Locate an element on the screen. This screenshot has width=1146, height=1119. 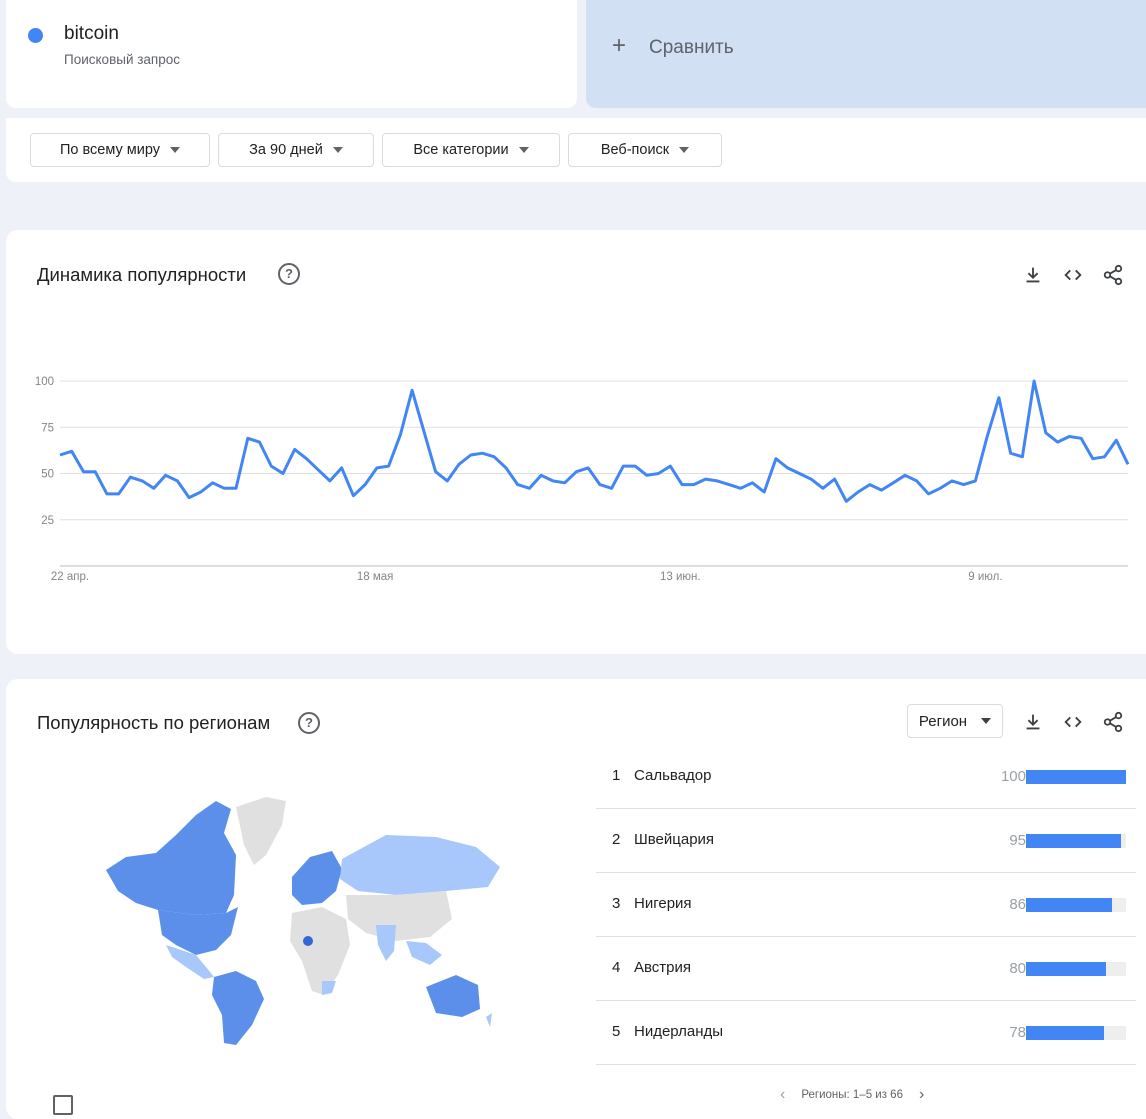
region-south-africa is located at coordinates (329, 988).